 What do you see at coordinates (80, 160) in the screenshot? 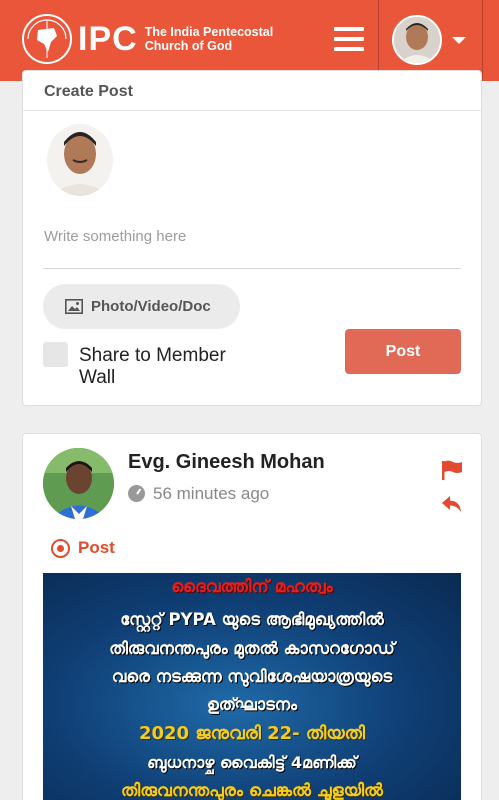
I see `composer-avatar` at bounding box center [80, 160].